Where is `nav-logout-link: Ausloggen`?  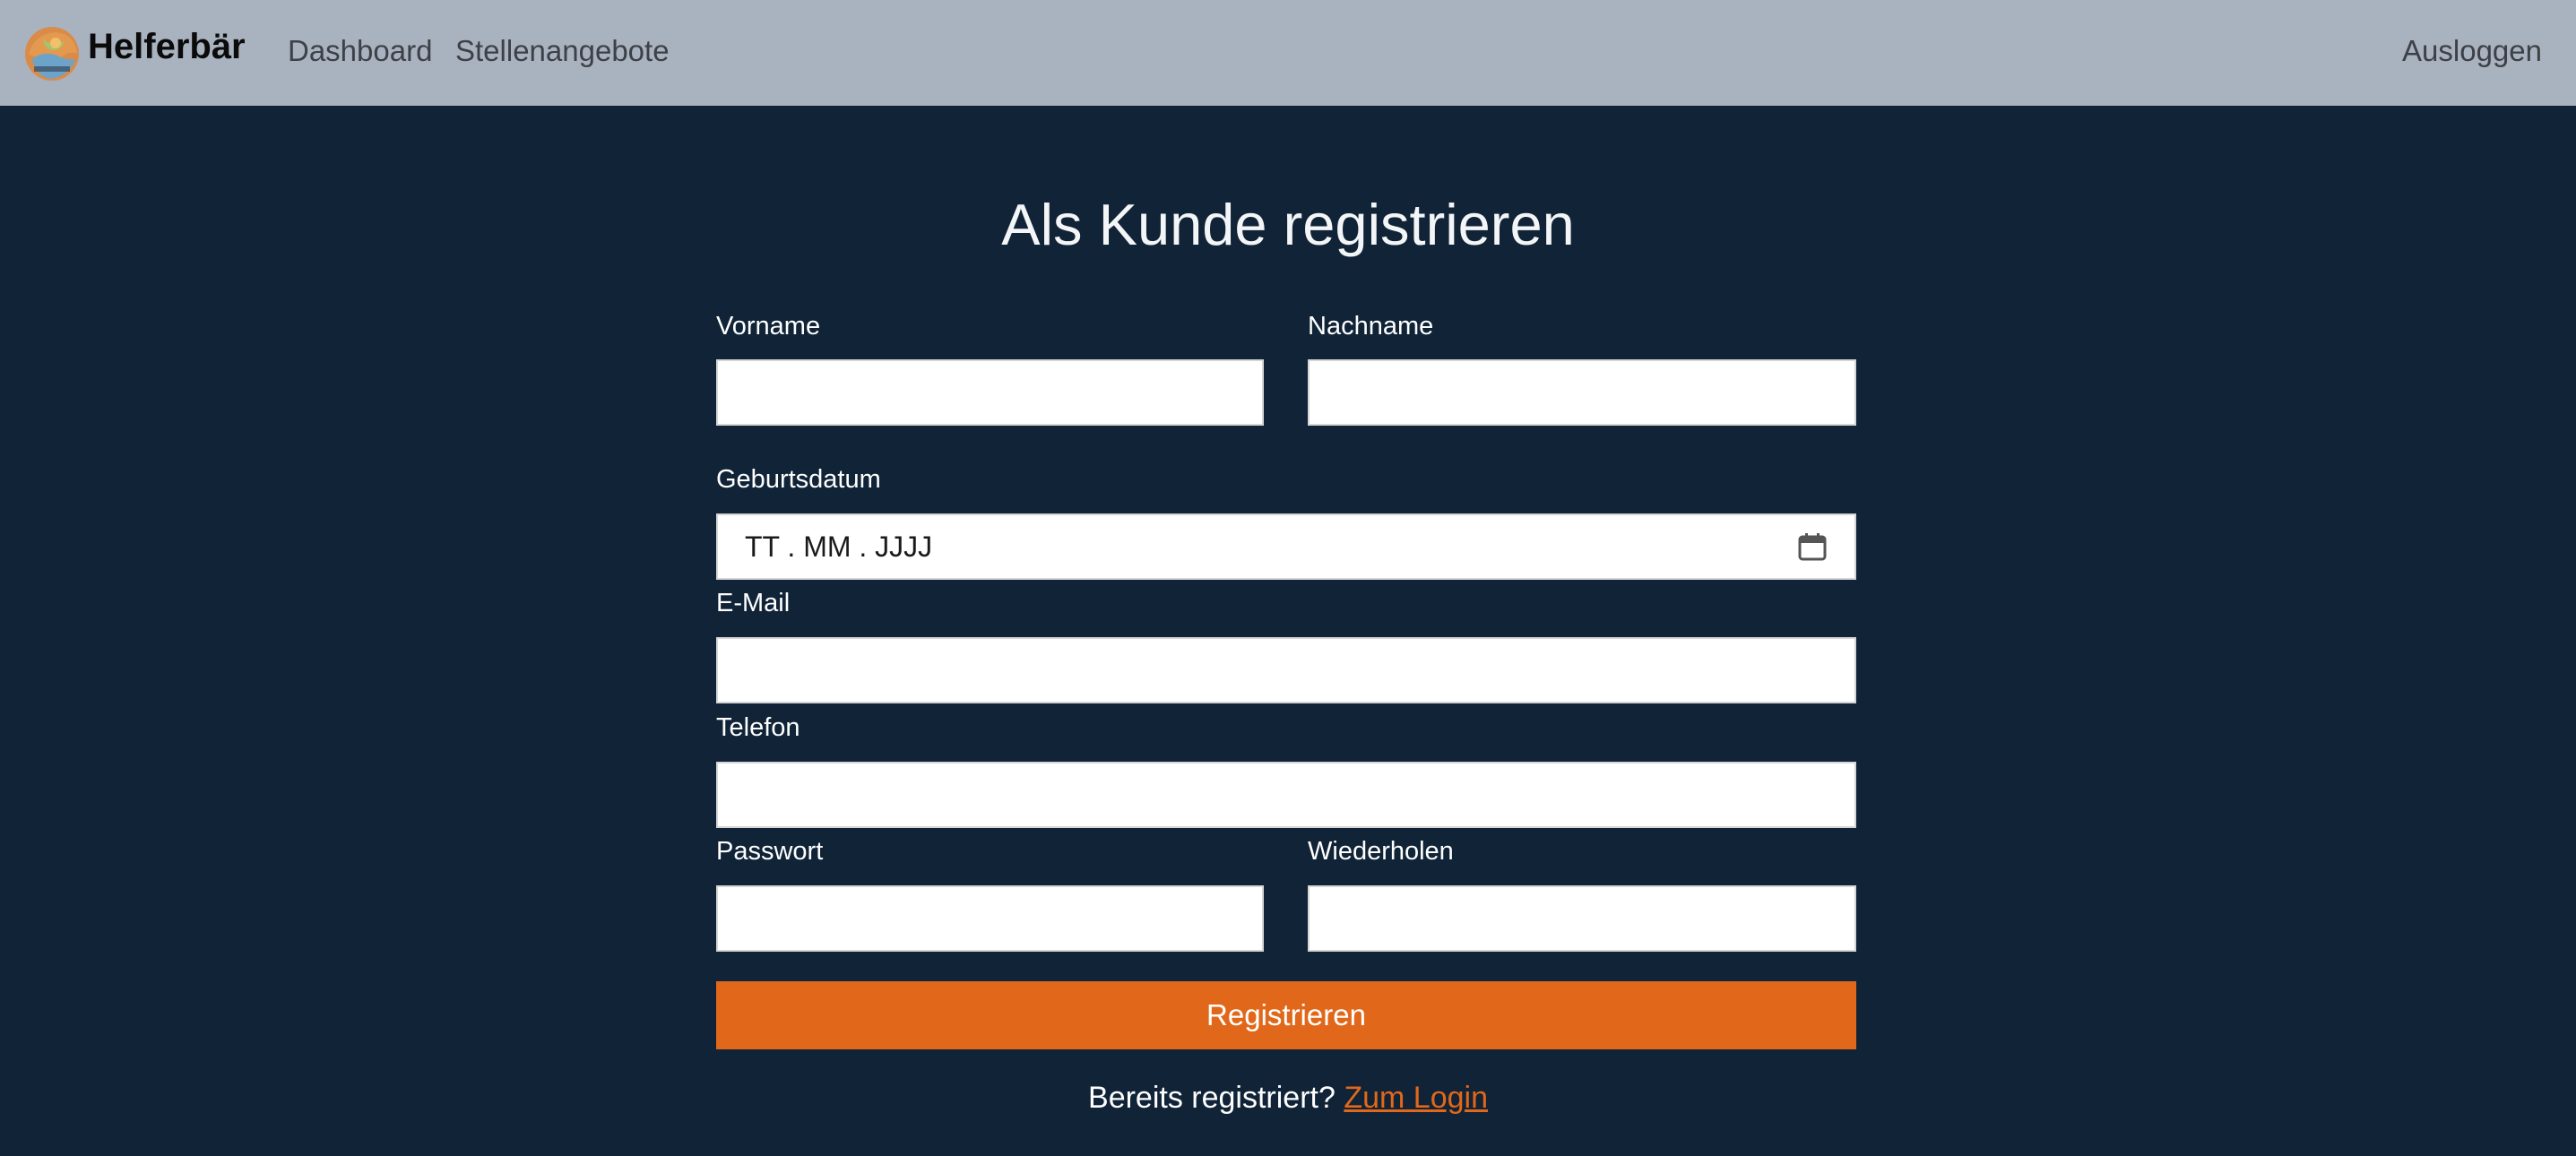
nav-logout-link: Ausloggen is located at coordinates (2472, 51).